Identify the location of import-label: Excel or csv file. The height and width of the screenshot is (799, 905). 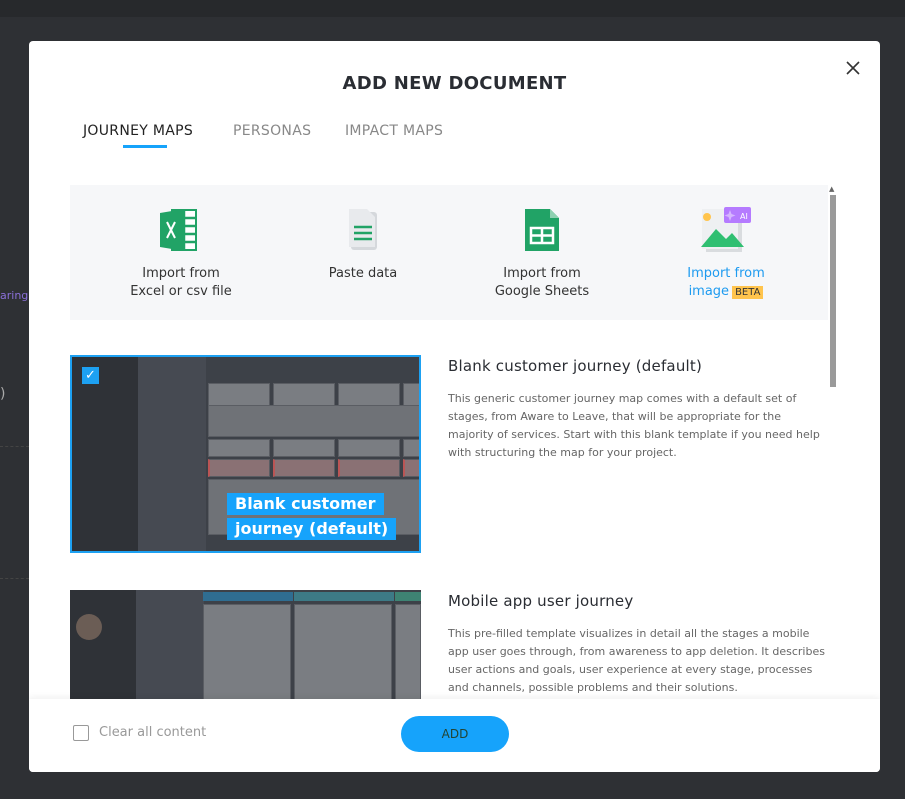
(181, 291).